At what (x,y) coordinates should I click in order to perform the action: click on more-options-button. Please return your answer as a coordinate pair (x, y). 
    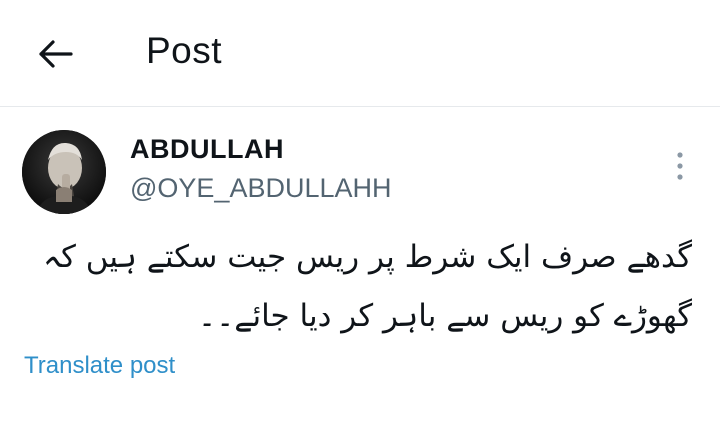
    Looking at the image, I should click on (680, 166).